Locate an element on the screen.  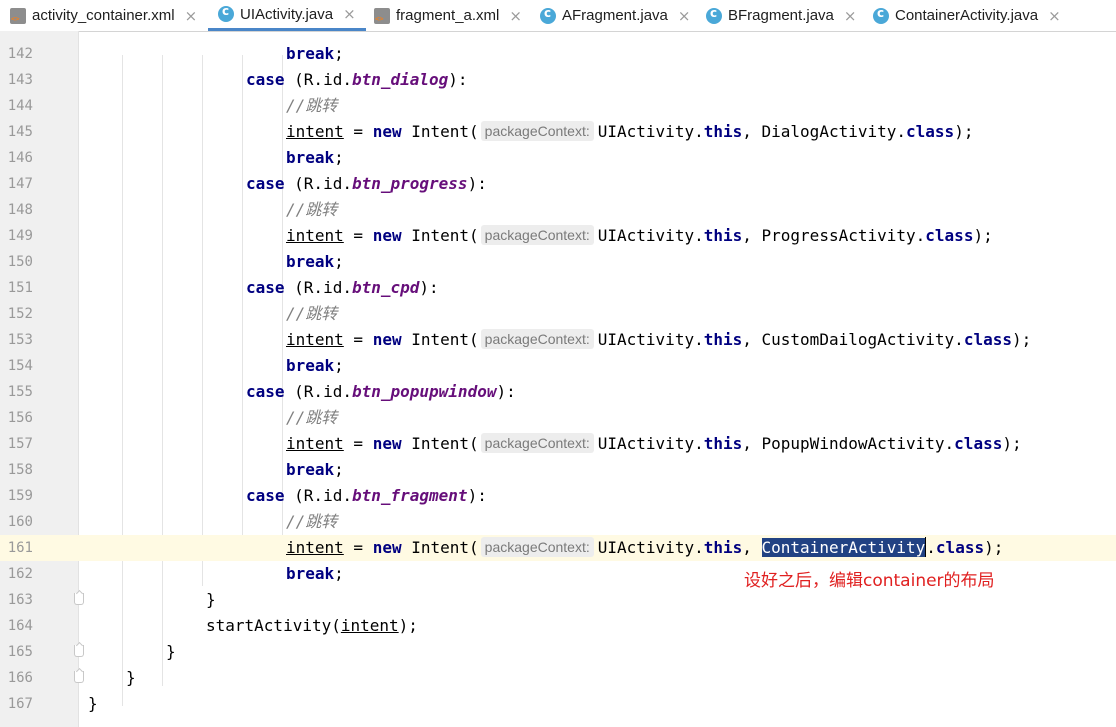
code-line: 143 case (R.id.btn_dialog): is located at coordinates (558, 80).